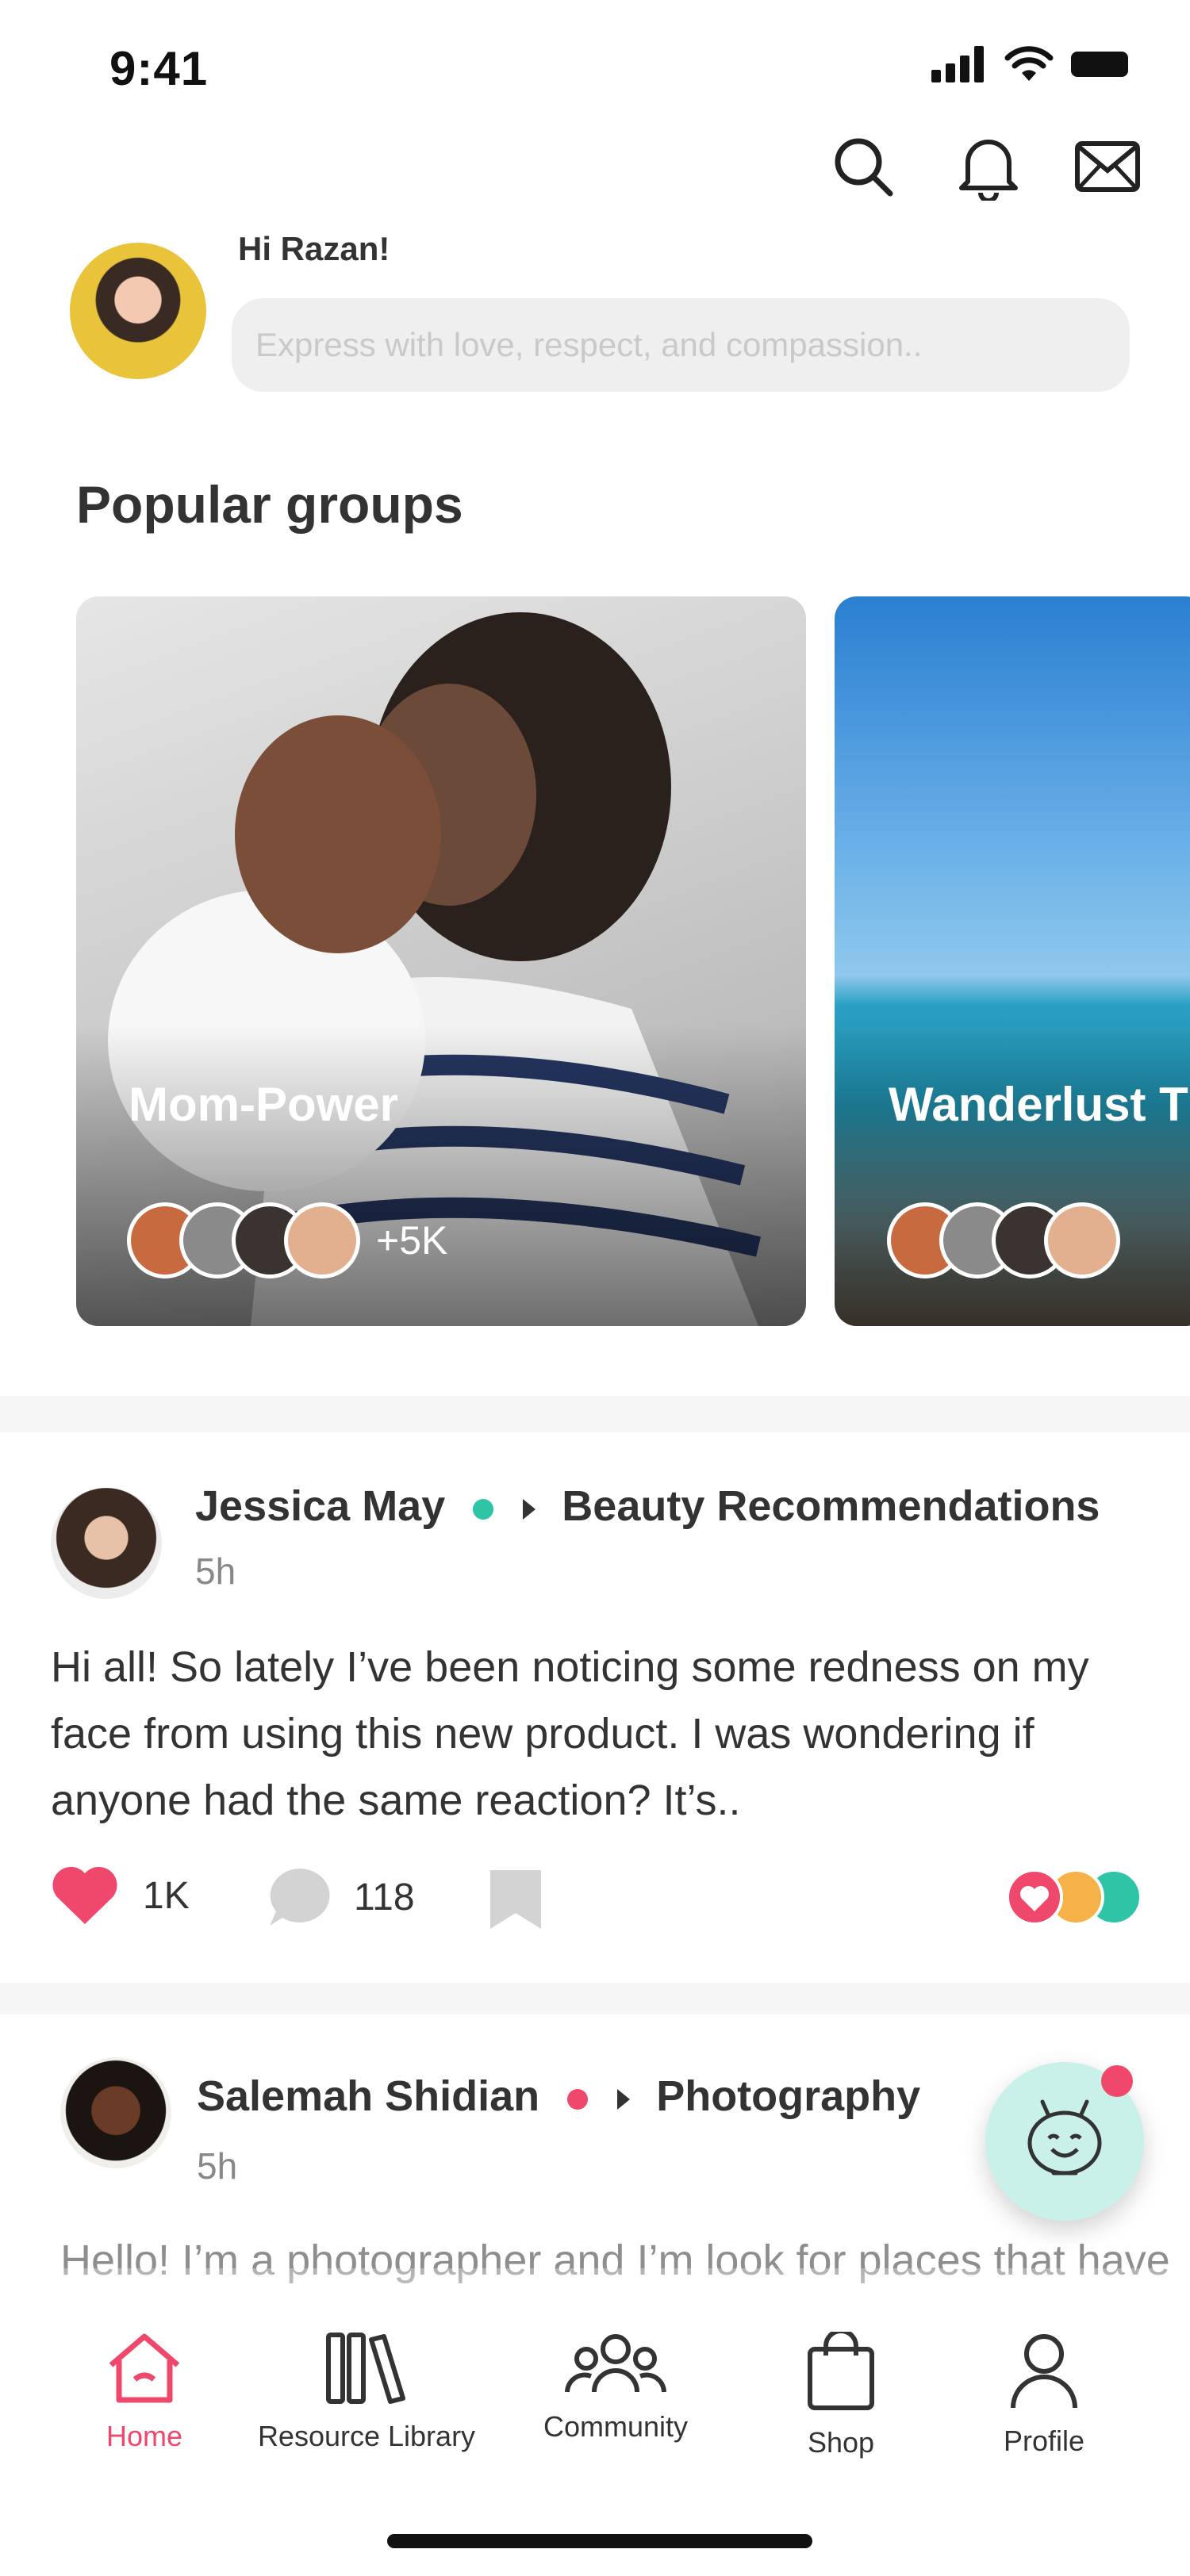 This screenshot has width=1190, height=2576. I want to click on group-name: Wanderlust T, so click(1038, 1104).